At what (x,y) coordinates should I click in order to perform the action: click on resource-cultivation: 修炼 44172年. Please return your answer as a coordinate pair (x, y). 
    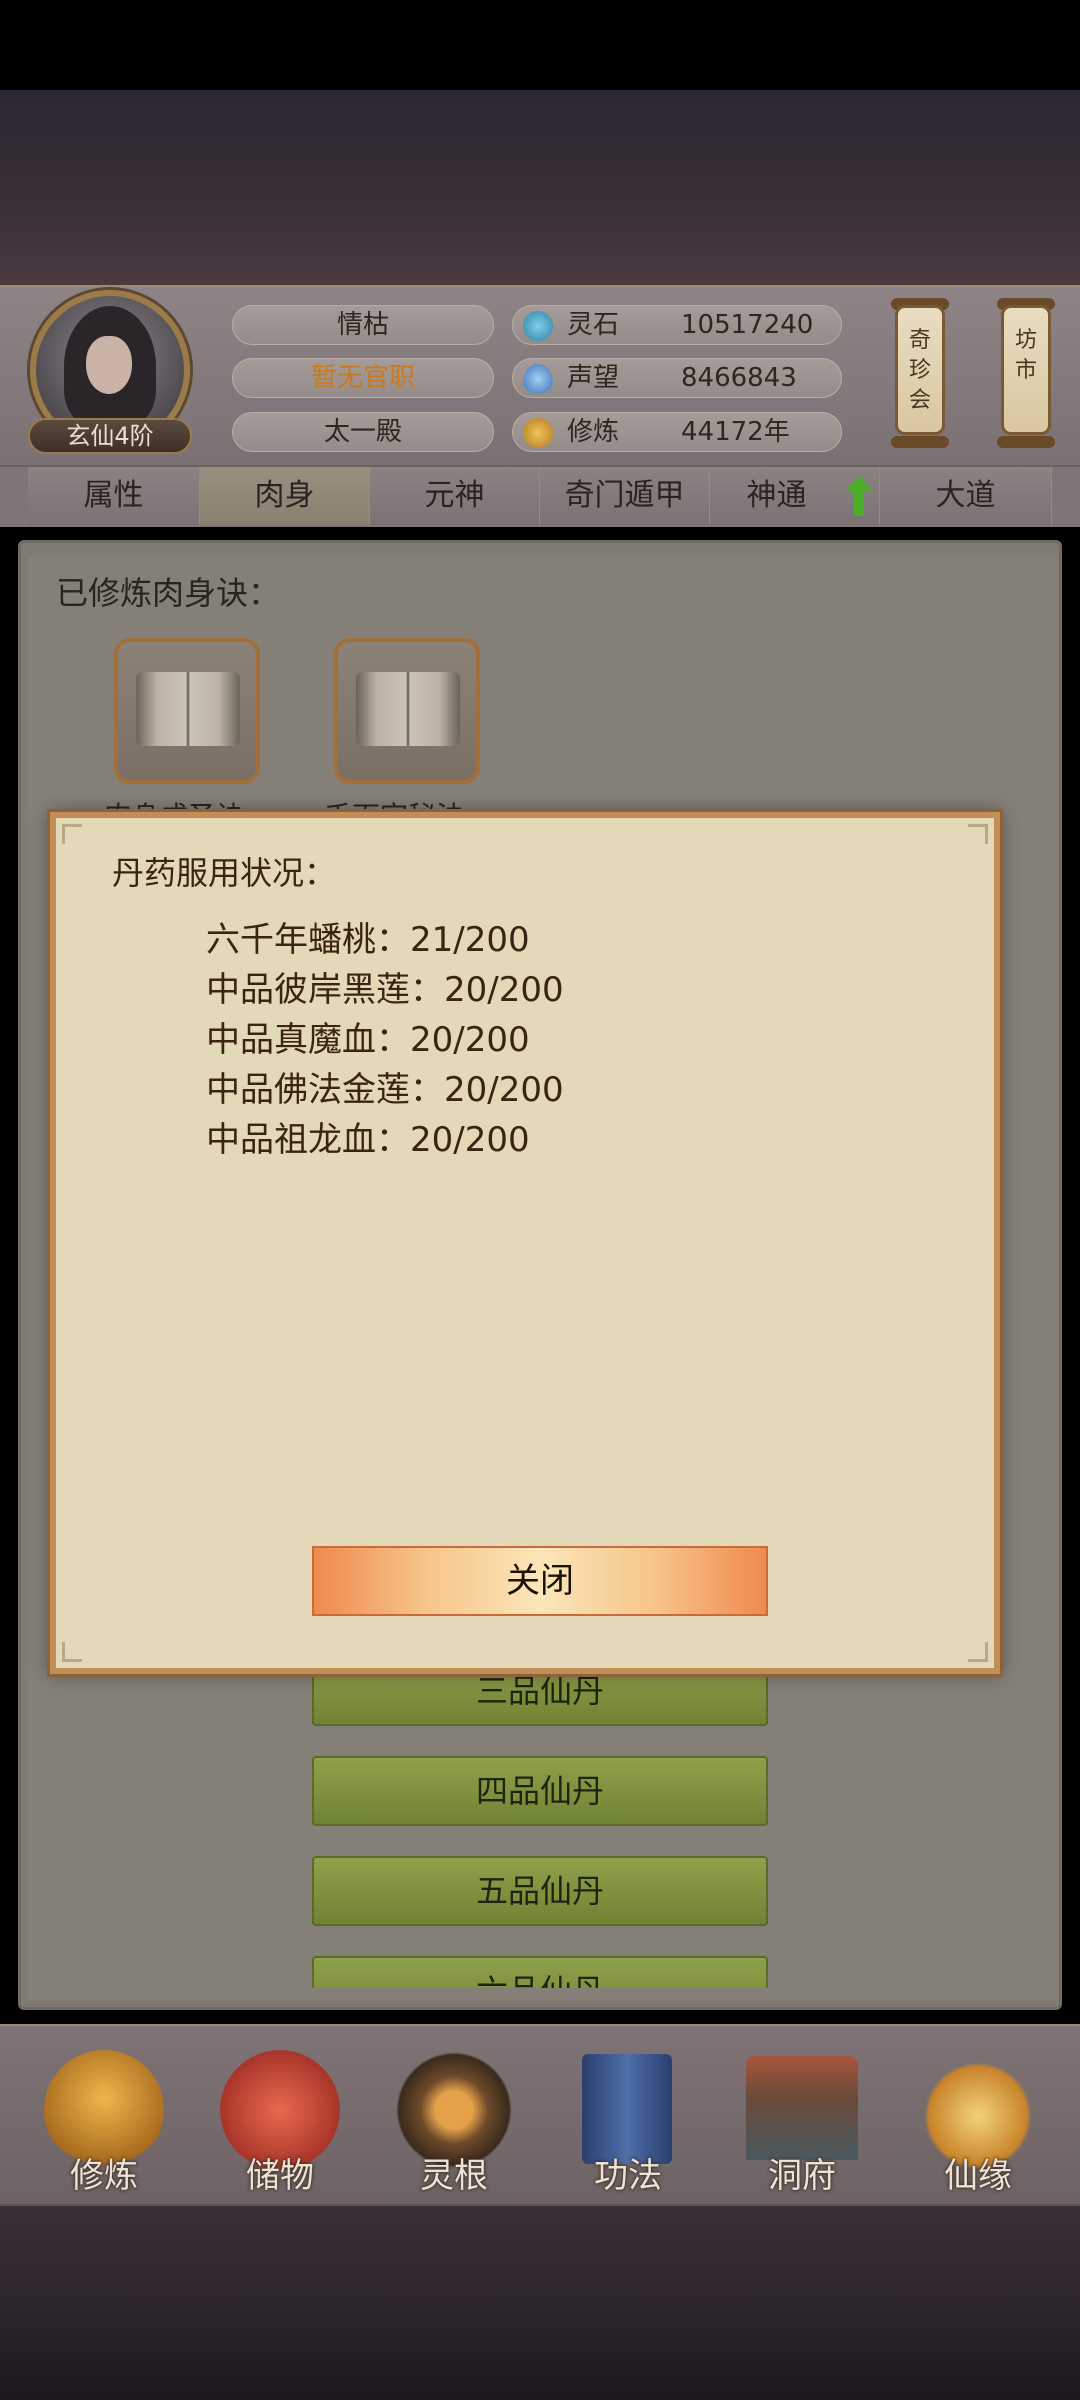
    Looking at the image, I should click on (677, 432).